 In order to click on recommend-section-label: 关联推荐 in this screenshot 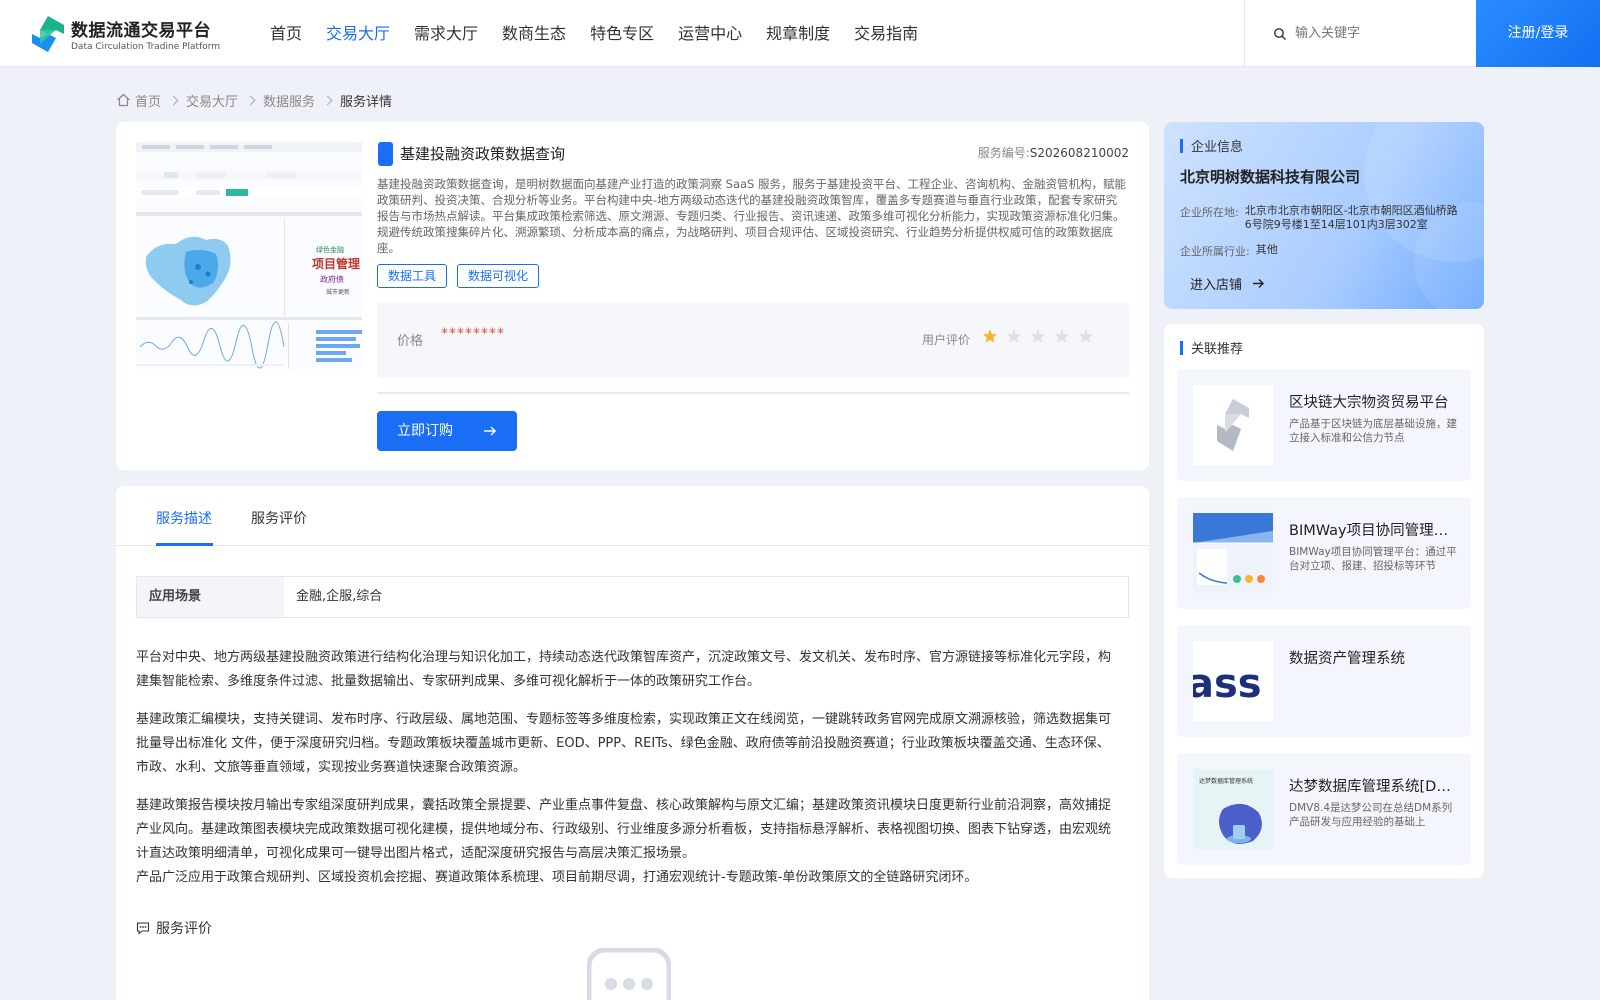, I will do `click(1217, 349)`.